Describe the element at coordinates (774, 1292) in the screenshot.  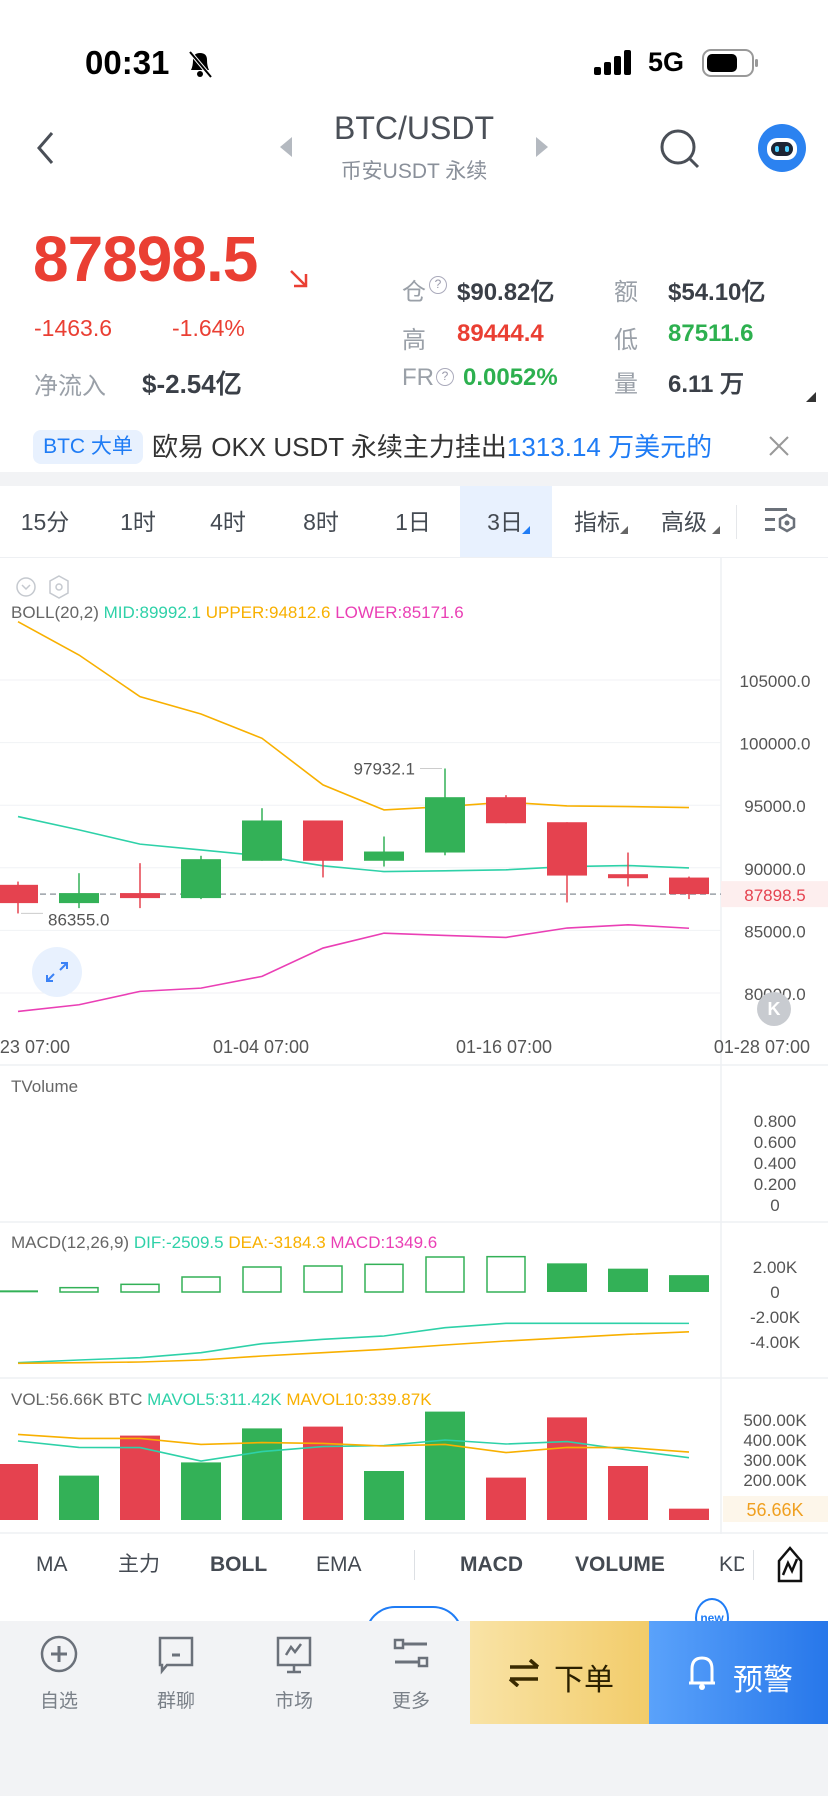
I see `macd-axis-label: 0` at that location.